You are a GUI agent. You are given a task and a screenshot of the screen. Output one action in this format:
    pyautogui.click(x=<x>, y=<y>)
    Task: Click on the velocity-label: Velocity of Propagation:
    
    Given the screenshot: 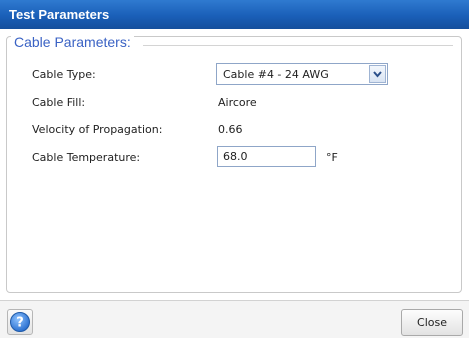 What is the action you would take?
    pyautogui.click(x=97, y=129)
    